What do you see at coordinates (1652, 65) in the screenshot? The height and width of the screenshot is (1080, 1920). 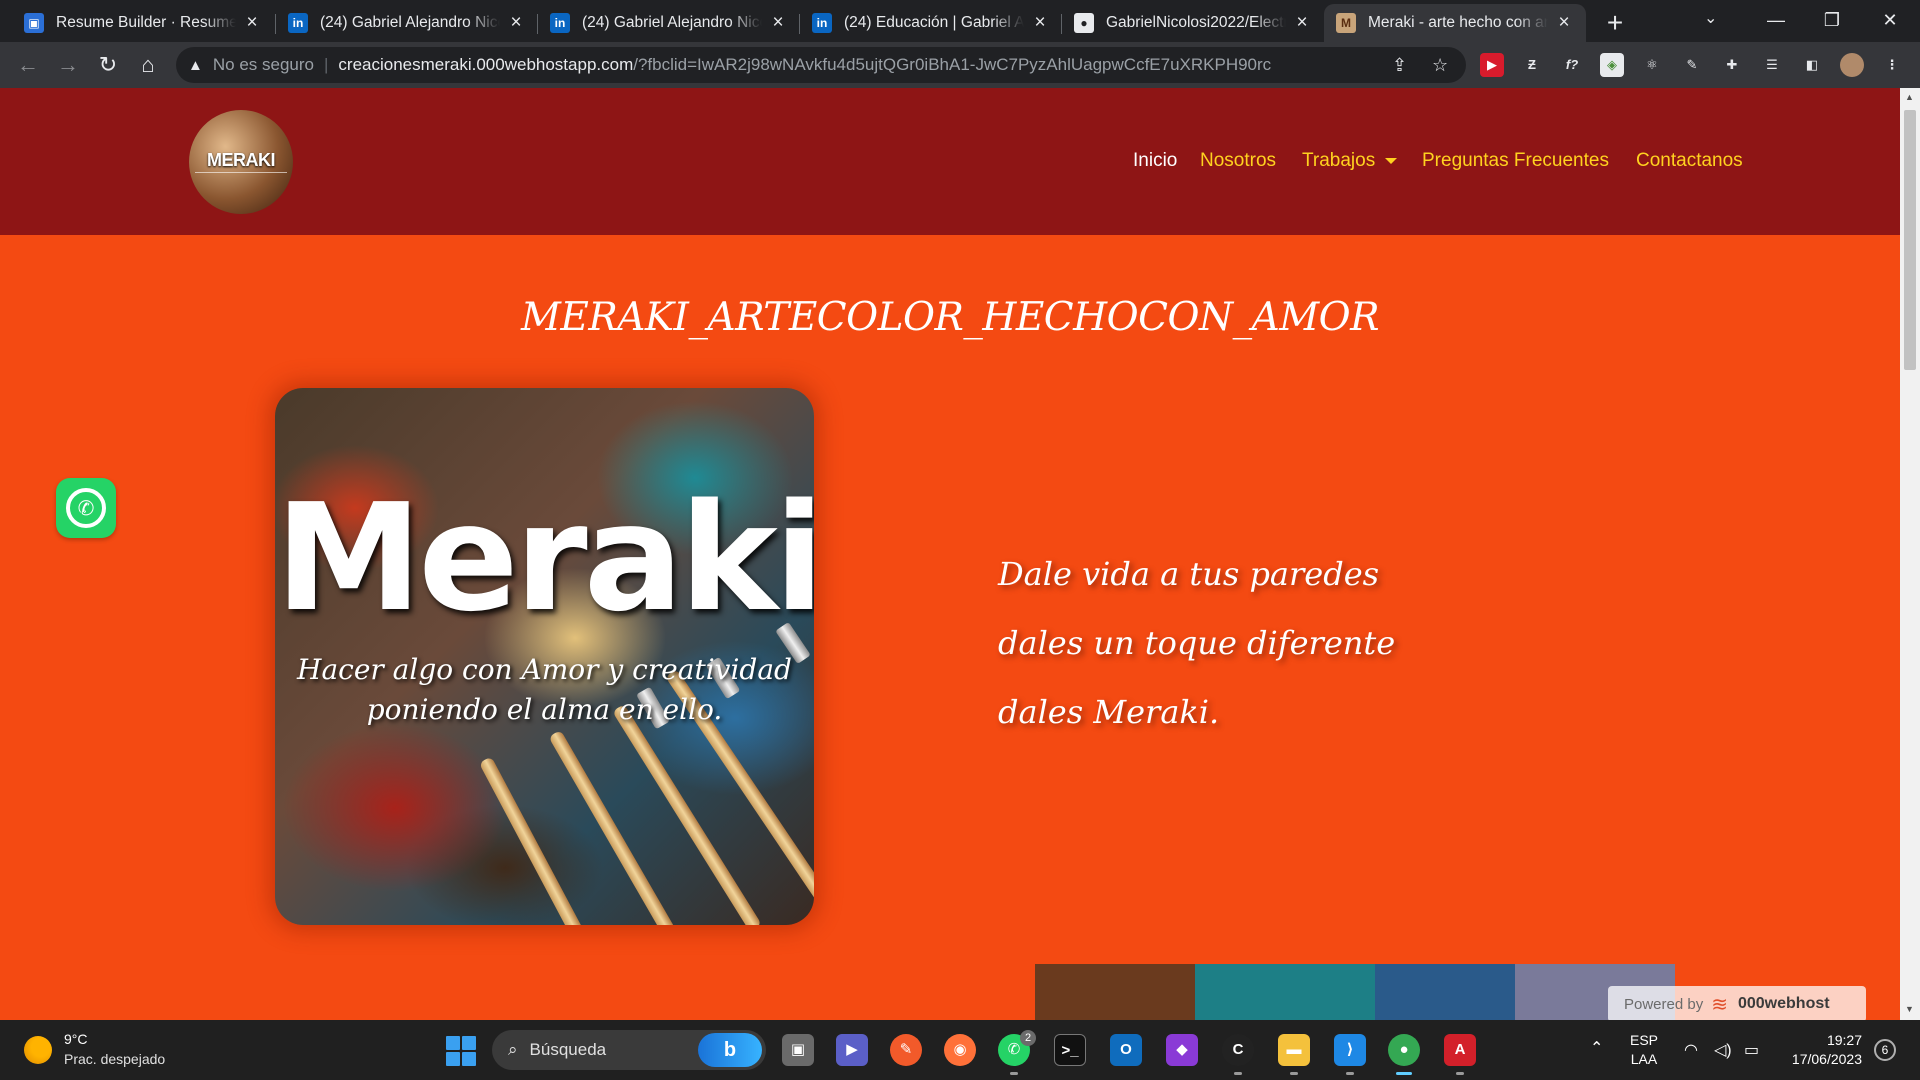 I see `extension-react-icon: ⚛` at bounding box center [1652, 65].